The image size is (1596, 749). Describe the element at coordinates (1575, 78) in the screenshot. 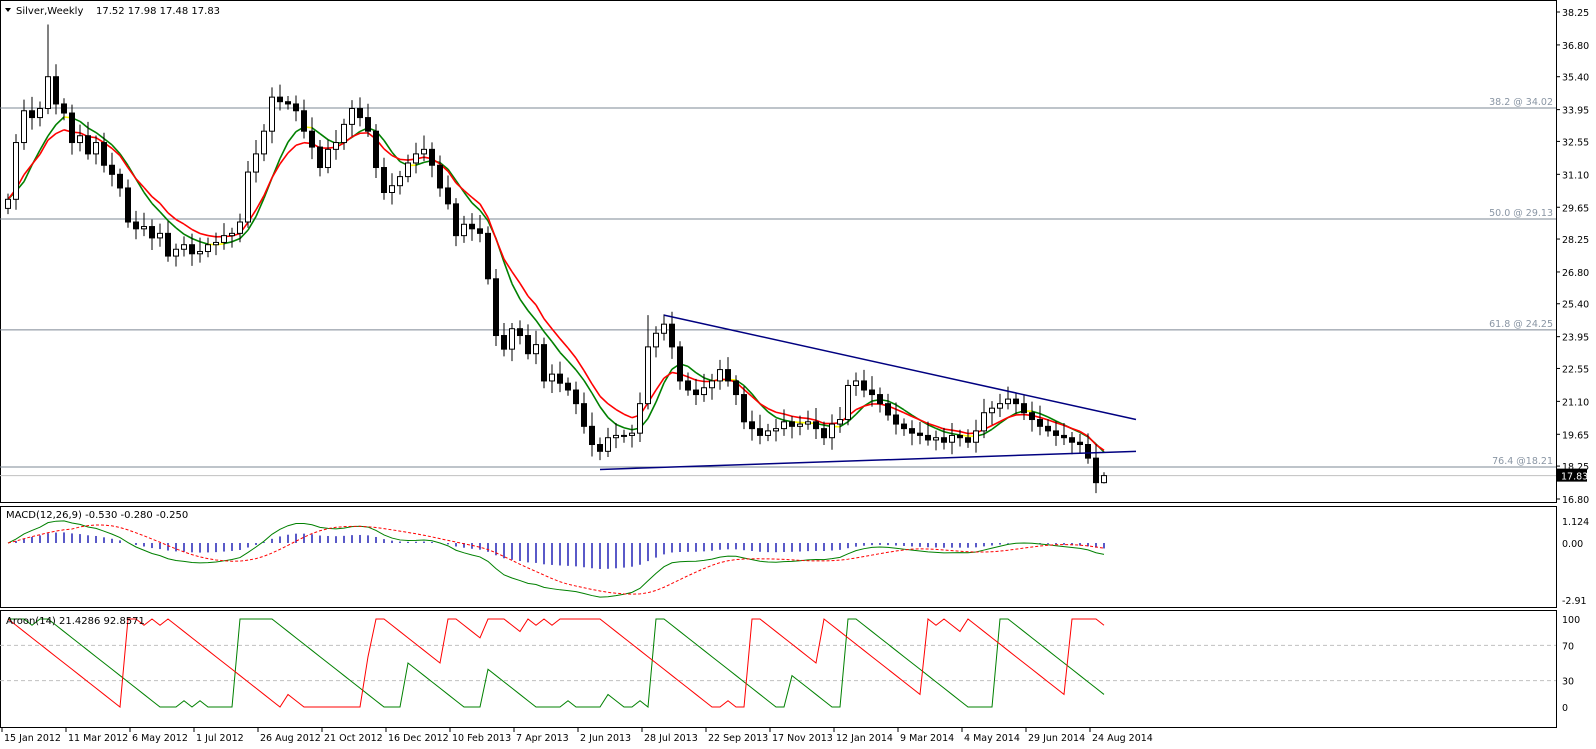

I see `price-tick-label: 35.40` at that location.